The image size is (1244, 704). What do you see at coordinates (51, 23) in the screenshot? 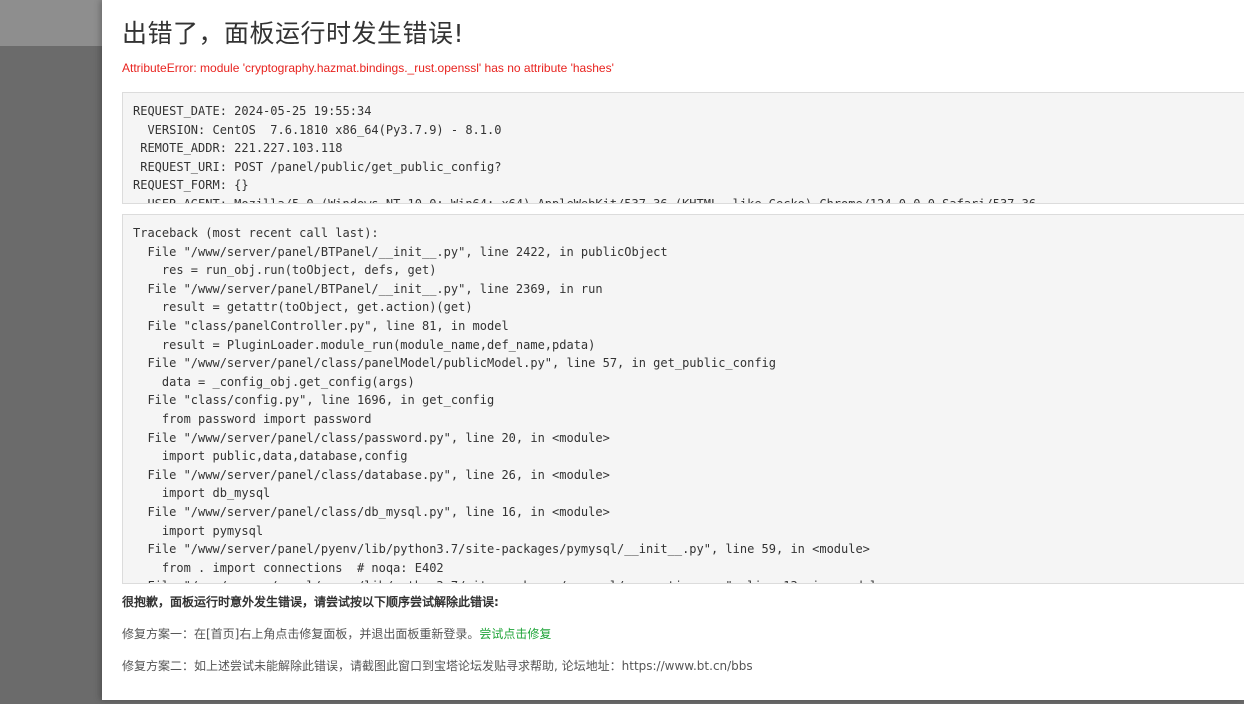
I see `backdrop-header` at bounding box center [51, 23].